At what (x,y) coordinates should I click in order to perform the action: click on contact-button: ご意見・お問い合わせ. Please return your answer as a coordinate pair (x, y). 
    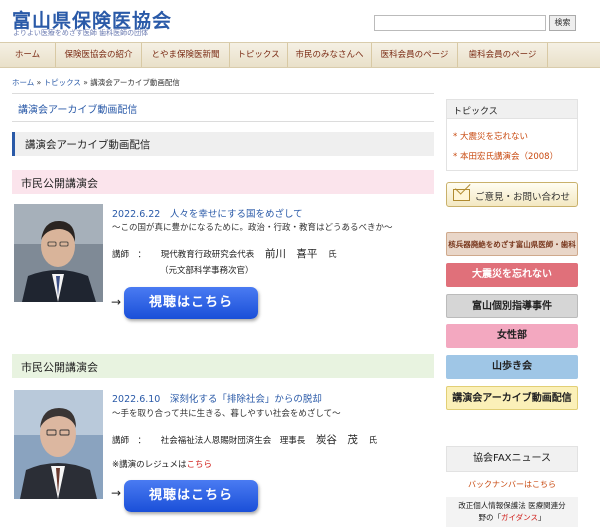
    Looking at the image, I should click on (512, 194).